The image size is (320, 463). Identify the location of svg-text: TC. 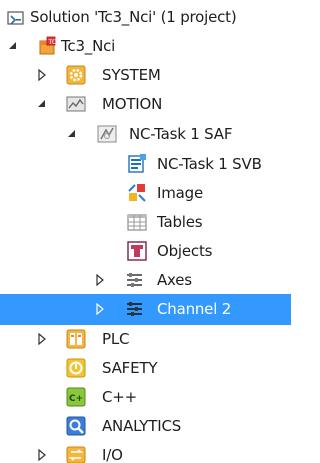
(52, 42).